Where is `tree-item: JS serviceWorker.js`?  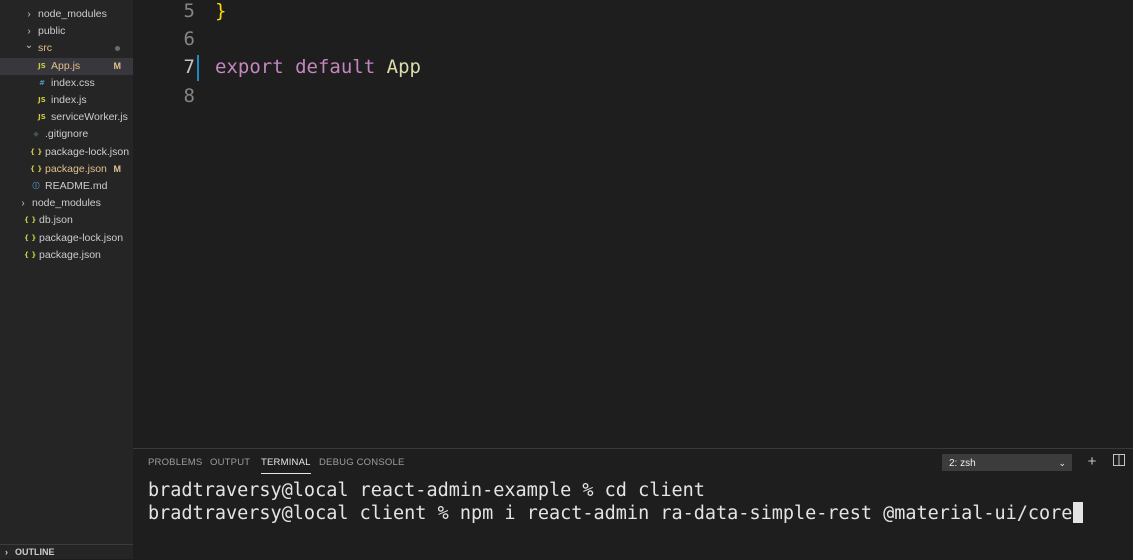 tree-item: JS serviceWorker.js is located at coordinates (66, 117).